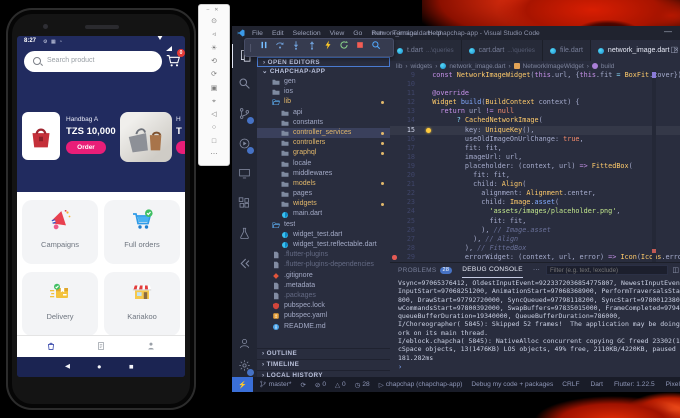 This screenshot has height=418, width=680. What do you see at coordinates (214, 142) in the screenshot?
I see `overview-icon: □` at bounding box center [214, 142].